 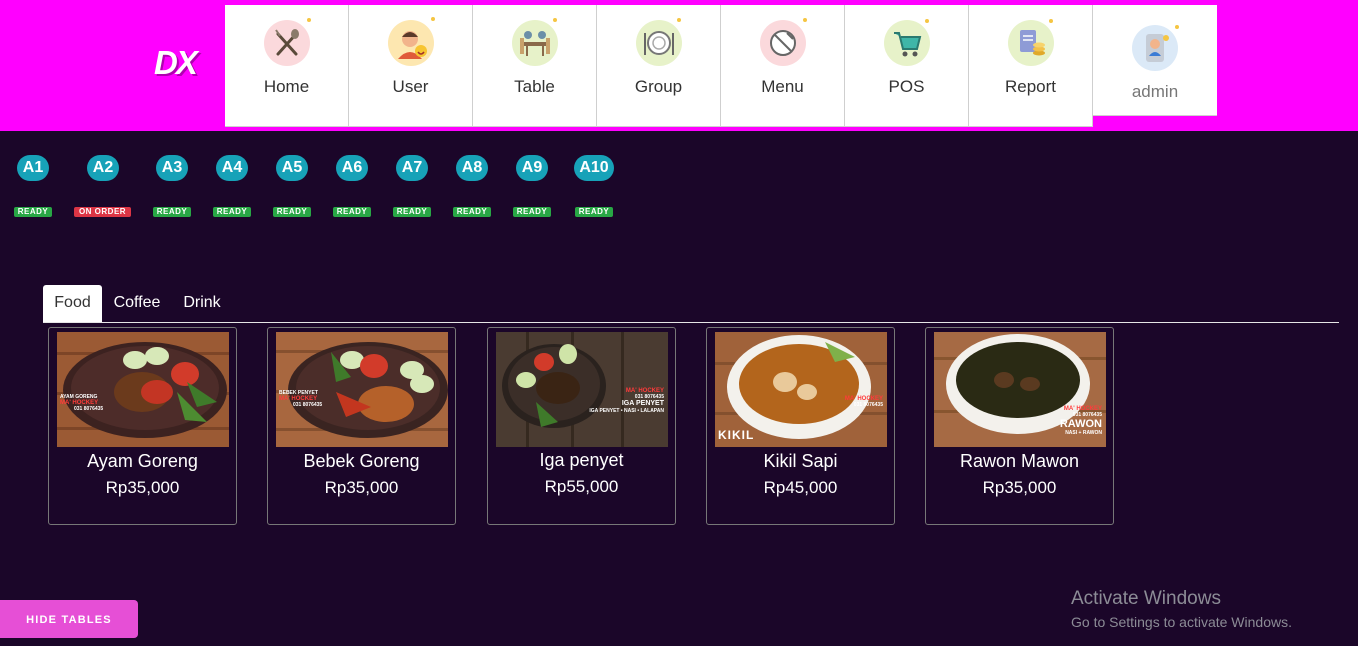 I want to click on nav-user-label: User, so click(x=410, y=86).